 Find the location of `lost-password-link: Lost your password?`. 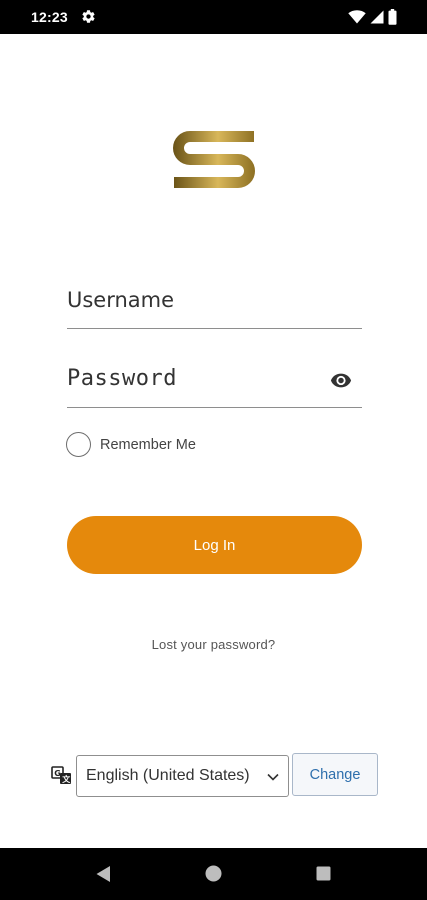

lost-password-link: Lost your password? is located at coordinates (213, 644).